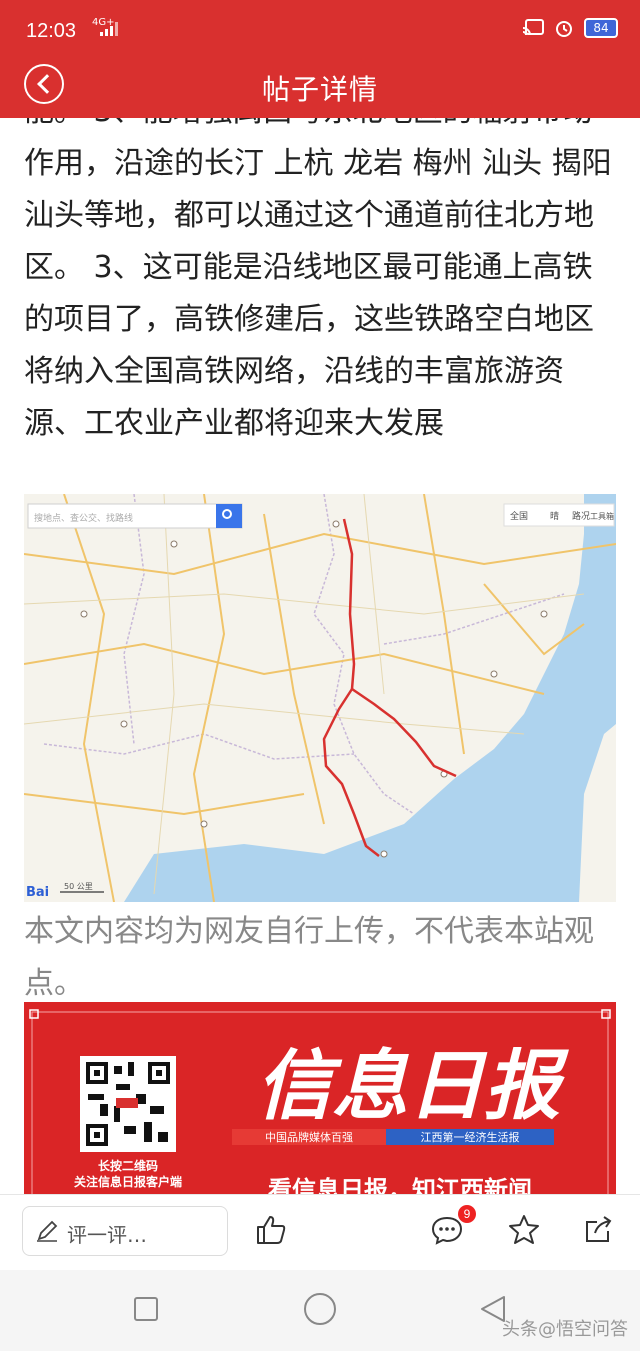 The height and width of the screenshot is (1351, 640). What do you see at coordinates (524, 1230) in the screenshot?
I see `star-icon` at bounding box center [524, 1230].